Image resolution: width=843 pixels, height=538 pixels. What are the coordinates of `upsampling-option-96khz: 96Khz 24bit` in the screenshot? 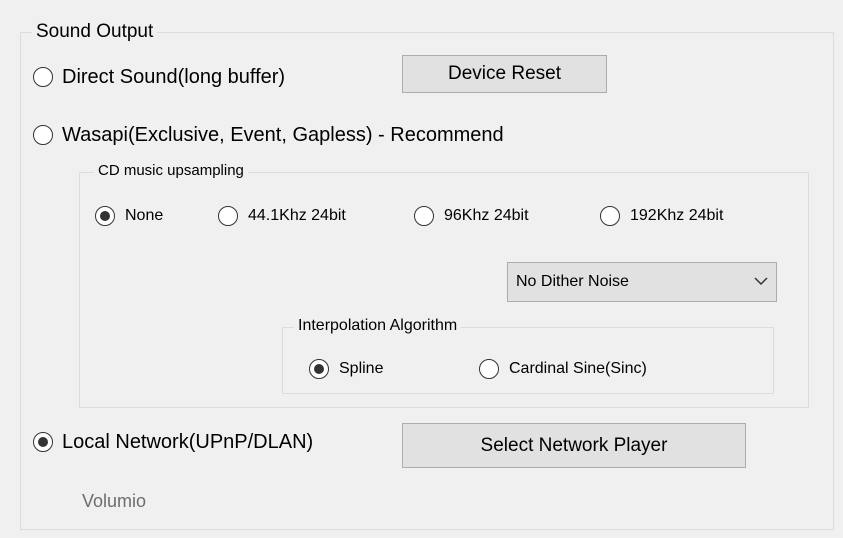 It's located at (471, 216).